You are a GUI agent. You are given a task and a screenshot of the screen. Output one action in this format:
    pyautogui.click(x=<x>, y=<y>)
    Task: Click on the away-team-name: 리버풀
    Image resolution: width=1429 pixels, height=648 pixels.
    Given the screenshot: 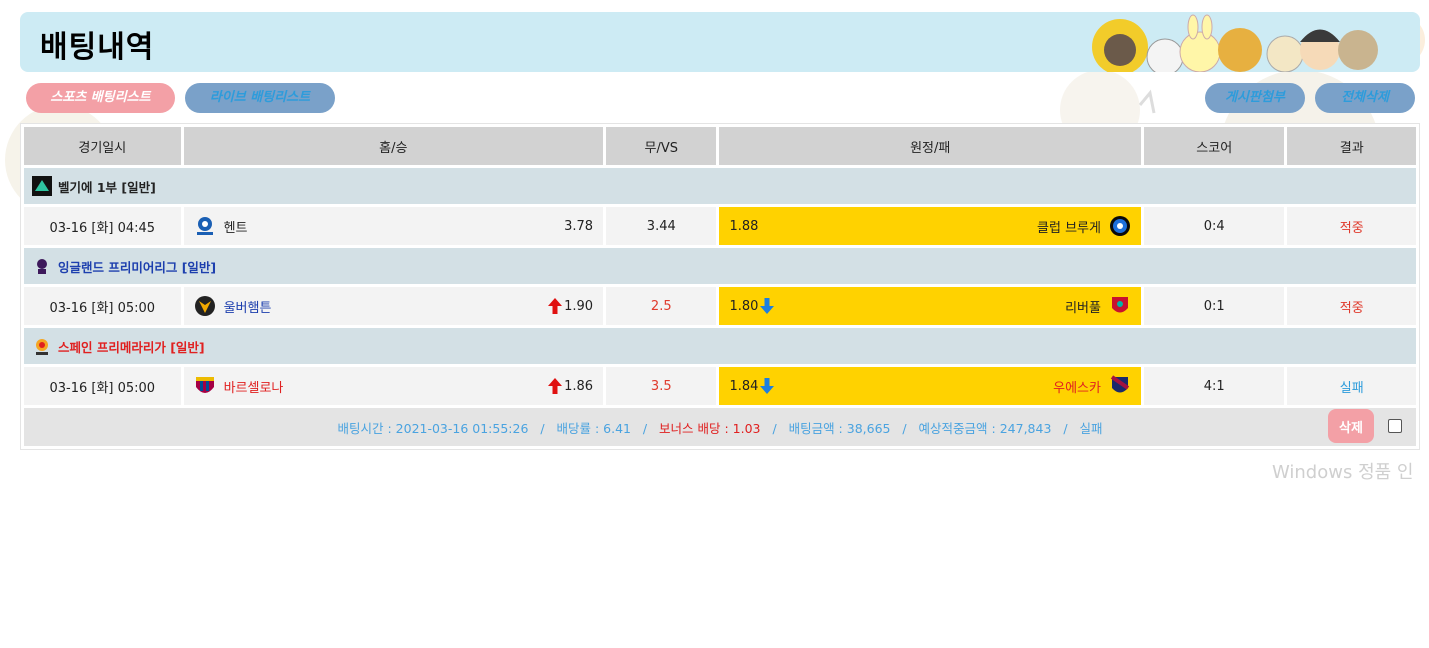 What is the action you would take?
    pyautogui.click(x=1083, y=308)
    